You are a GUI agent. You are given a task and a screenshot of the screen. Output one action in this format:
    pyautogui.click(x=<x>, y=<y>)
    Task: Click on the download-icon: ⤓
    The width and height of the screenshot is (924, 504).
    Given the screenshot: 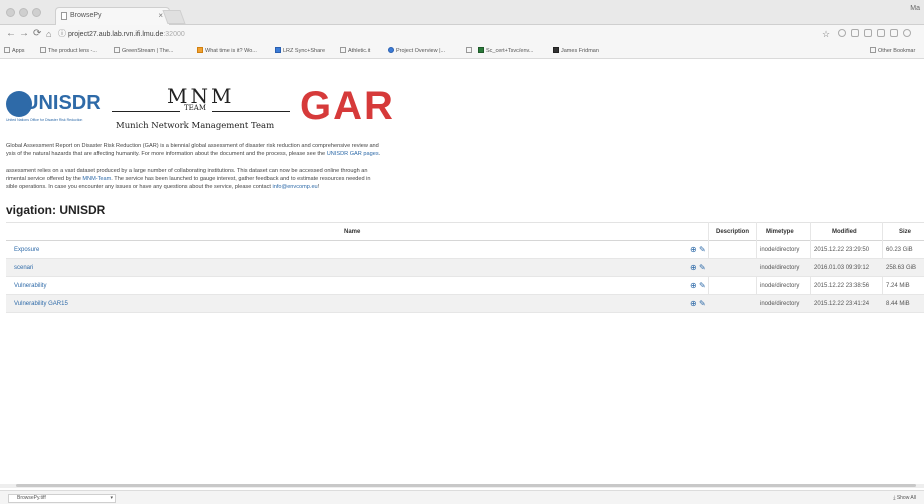 What is the action you would take?
    pyautogui.click(x=894, y=498)
    